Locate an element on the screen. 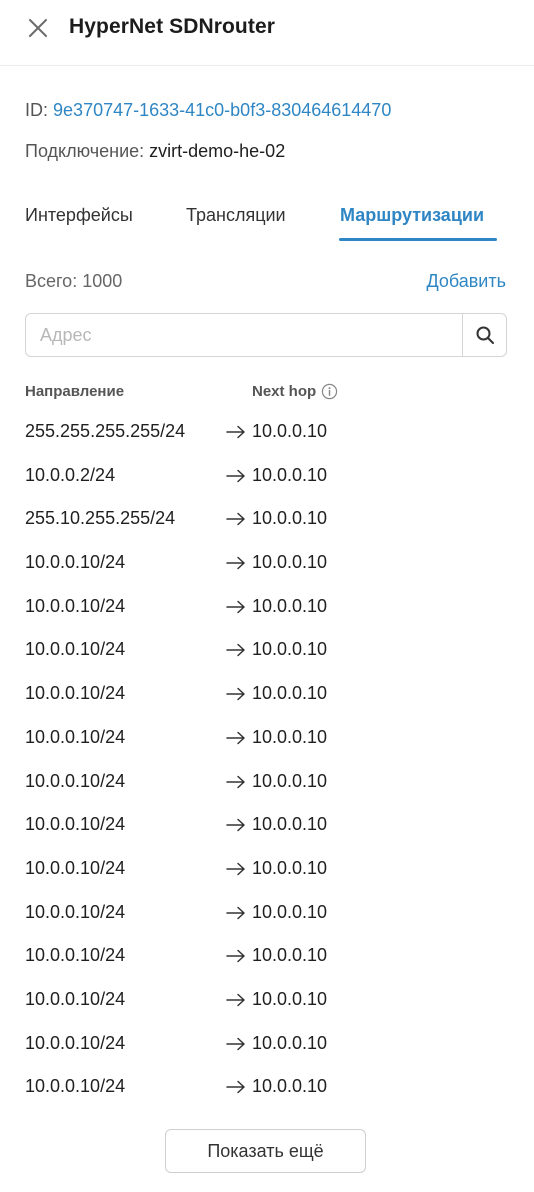 The height and width of the screenshot is (1192, 534). route-direction: 10.0.0.2/24 is located at coordinates (70, 474).